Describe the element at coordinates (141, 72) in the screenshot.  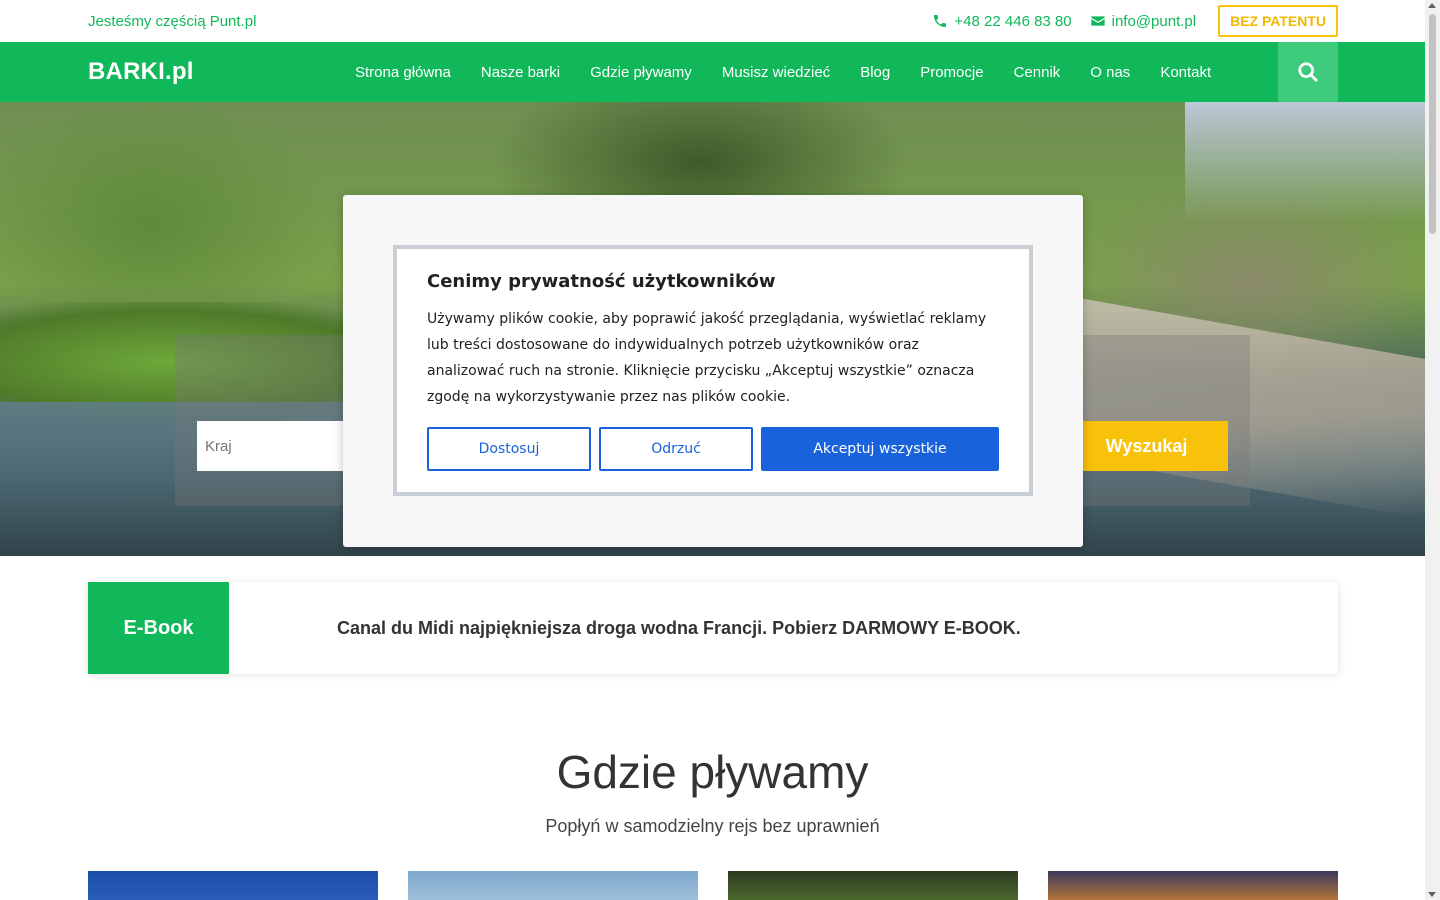
I see `site-logo: BARKI.pl` at that location.